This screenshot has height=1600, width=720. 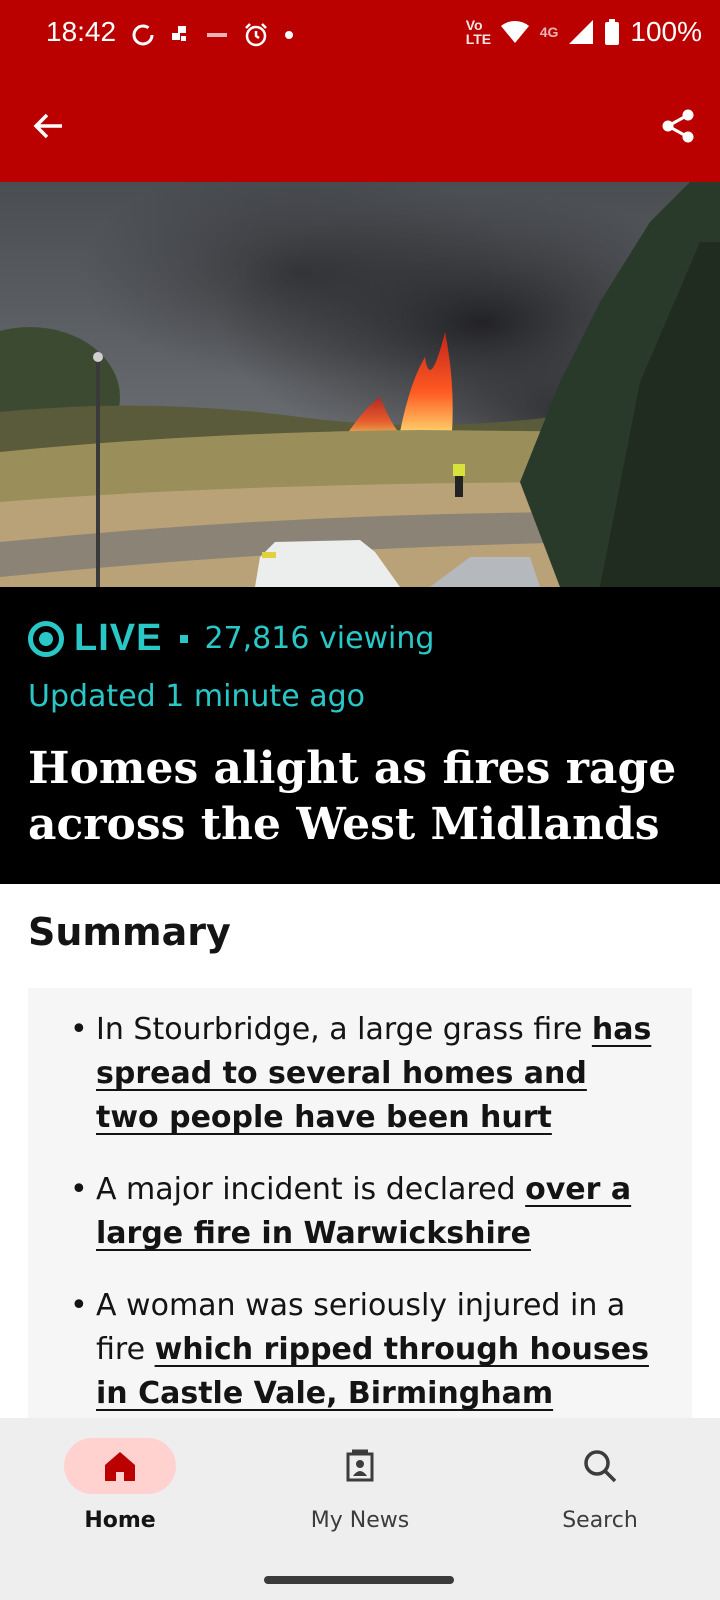 What do you see at coordinates (549, 32) in the screenshot?
I see `network-type: 4G` at bounding box center [549, 32].